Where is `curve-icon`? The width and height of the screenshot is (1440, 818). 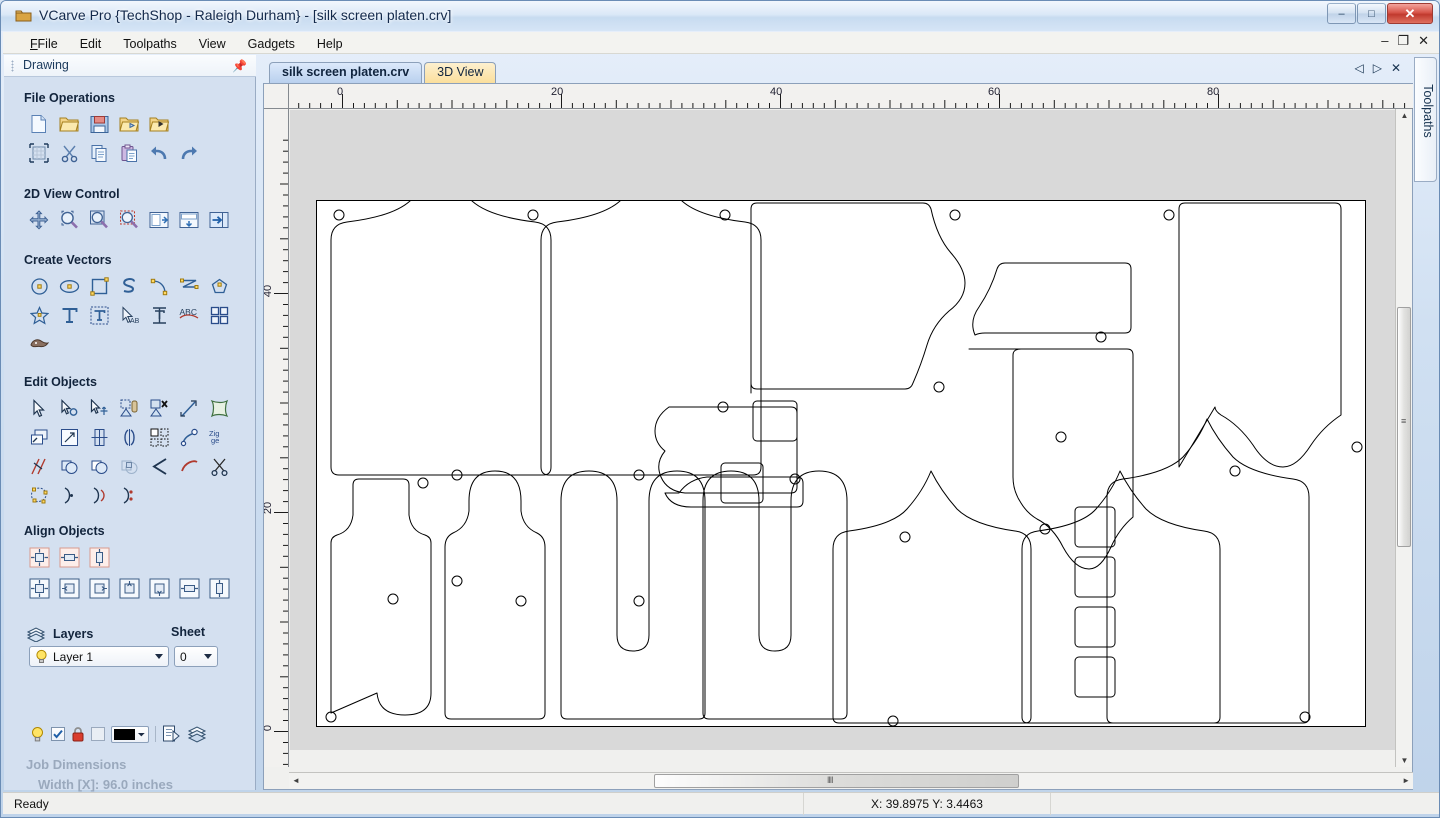
curve-icon is located at coordinates (189, 286).